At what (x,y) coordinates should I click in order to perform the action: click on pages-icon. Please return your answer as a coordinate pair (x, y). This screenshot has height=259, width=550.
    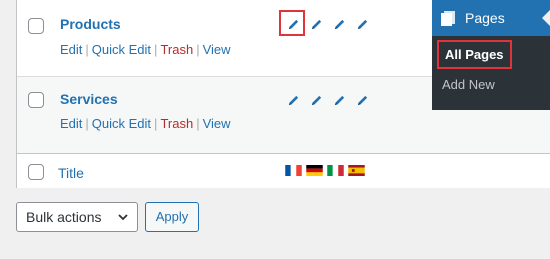
    Looking at the image, I should click on (448, 18).